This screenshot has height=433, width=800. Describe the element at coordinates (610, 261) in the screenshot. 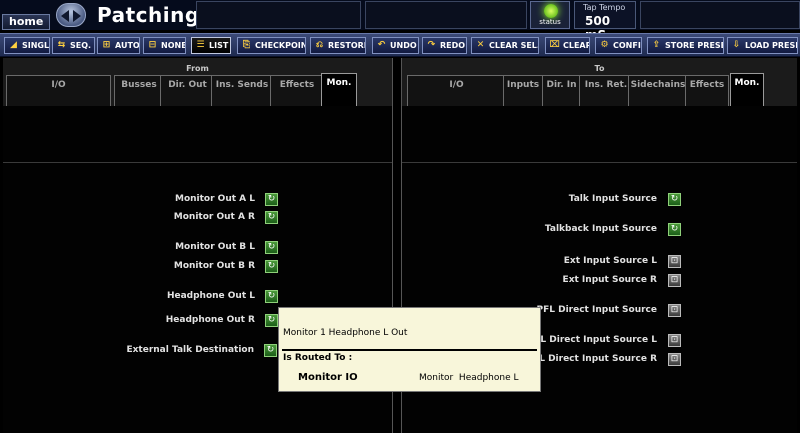

I see `to-port-ext-input-source-l: Ext Input Source L` at that location.